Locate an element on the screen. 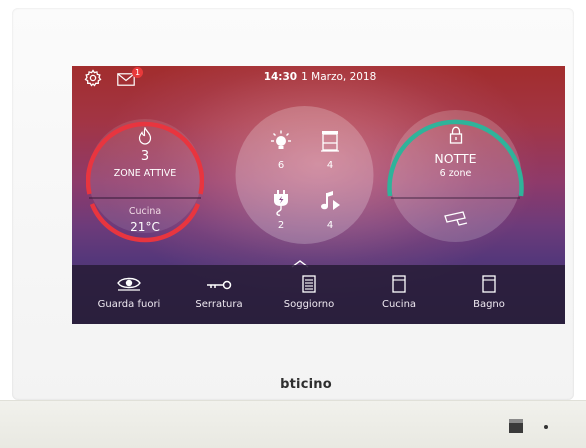 The image size is (586, 448). sound-shortcut: 4 is located at coordinates (330, 211).